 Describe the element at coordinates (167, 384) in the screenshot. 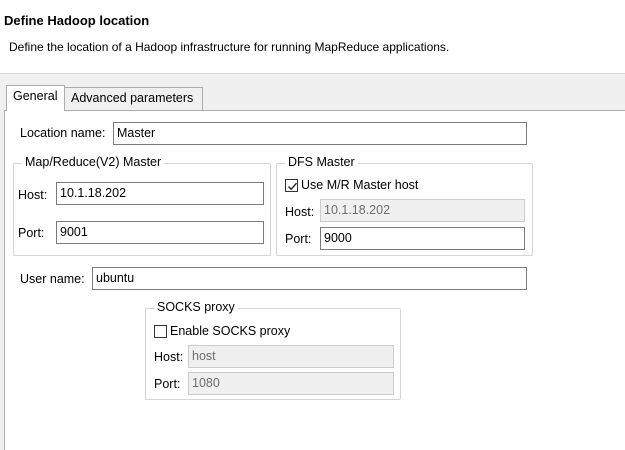

I see `socks-port-label: Port:` at that location.